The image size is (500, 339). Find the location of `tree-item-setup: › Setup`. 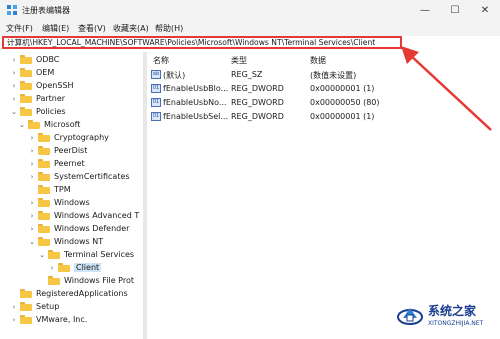

tree-item-setup: › Setup is located at coordinates (34, 306).